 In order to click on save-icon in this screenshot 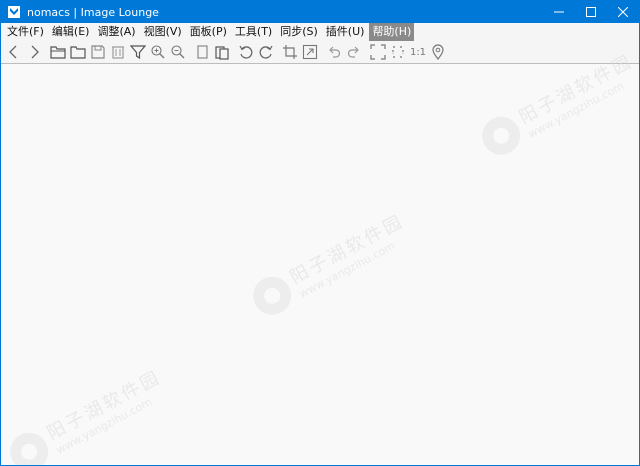, I will do `click(98, 52)`.